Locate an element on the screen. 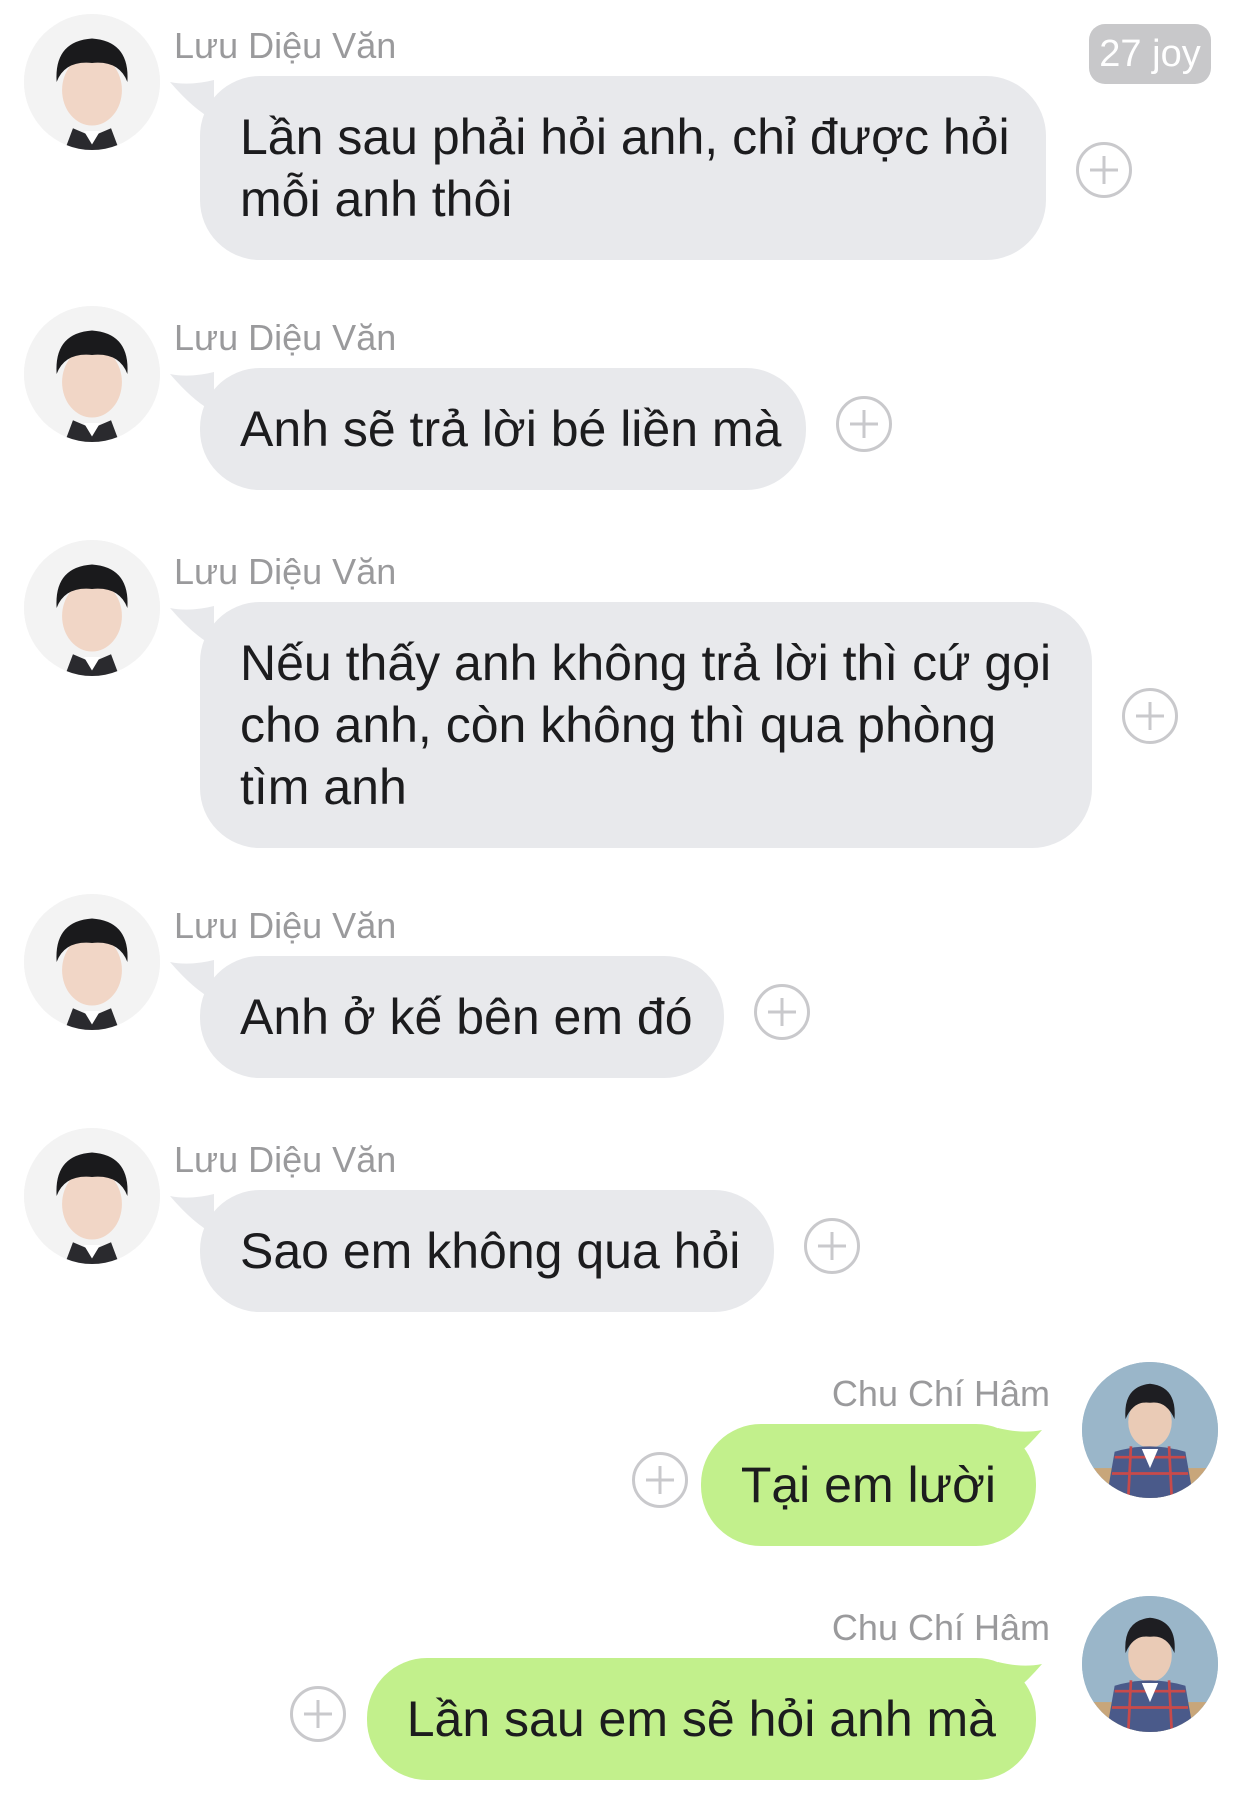 This screenshot has width=1242, height=1816. message-row: Lưu Diệu Văn Anh ở kế bên em đó is located at coordinates (621, 986).